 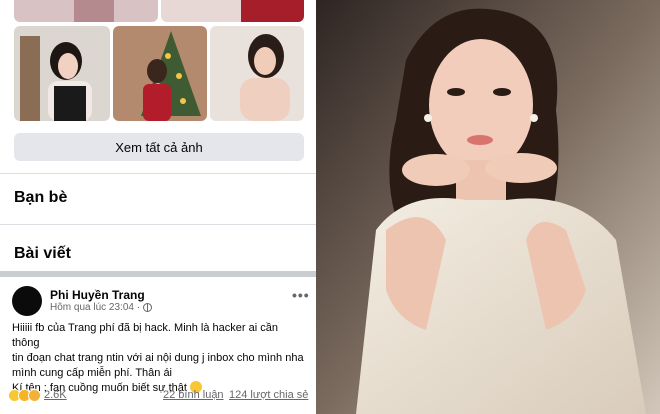 I want to click on section-gap, so click(x=158, y=274).